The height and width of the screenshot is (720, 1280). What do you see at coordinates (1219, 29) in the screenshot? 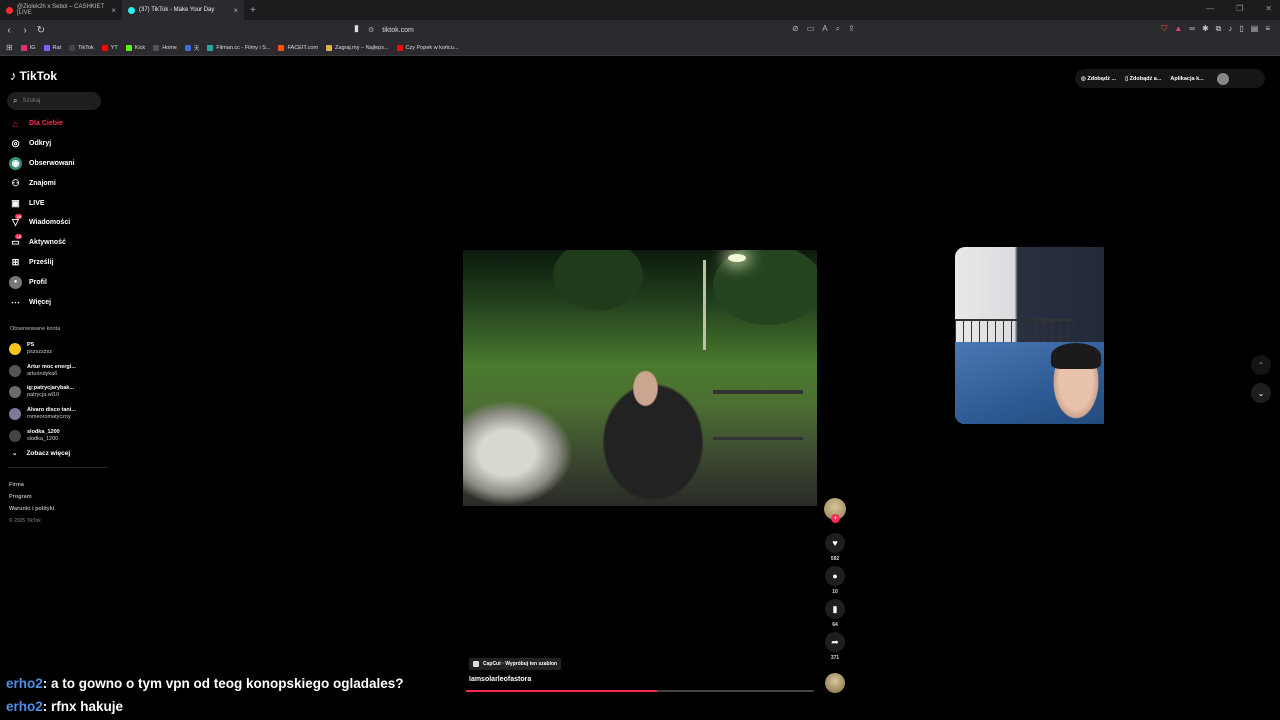
I see `puzzle-icon: ⧉` at bounding box center [1219, 29].